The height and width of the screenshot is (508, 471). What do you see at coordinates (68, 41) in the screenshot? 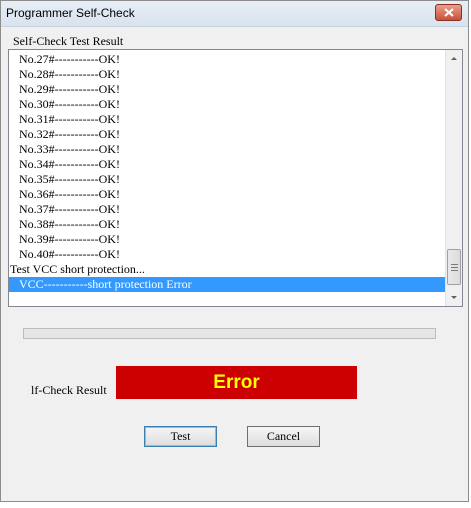
I see `group-label: Self-Check Test Result` at bounding box center [68, 41].